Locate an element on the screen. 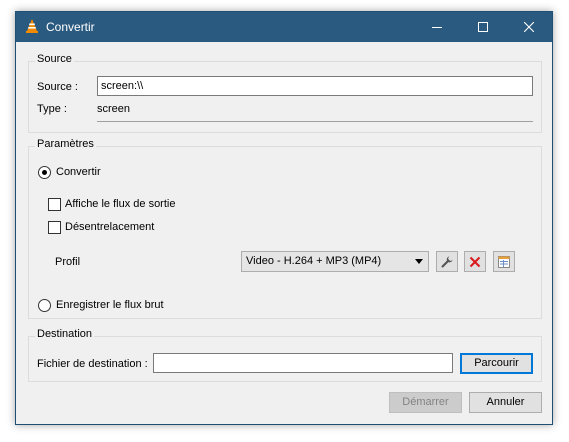 The height and width of the screenshot is (442, 569). new-profile-button is located at coordinates (504, 261).